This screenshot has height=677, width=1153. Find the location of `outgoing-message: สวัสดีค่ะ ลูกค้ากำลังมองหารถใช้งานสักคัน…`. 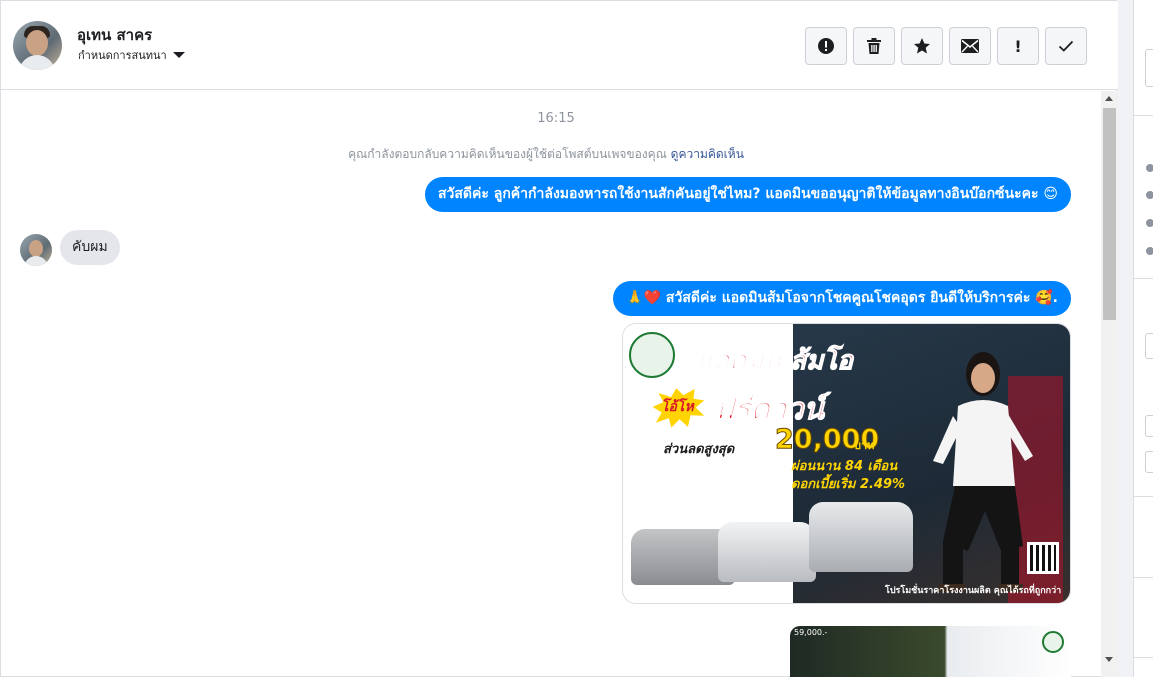

outgoing-message: สวัสดีค่ะ ลูกค้ากำลังมองหารถใช้งานสักคัน… is located at coordinates (747, 194).